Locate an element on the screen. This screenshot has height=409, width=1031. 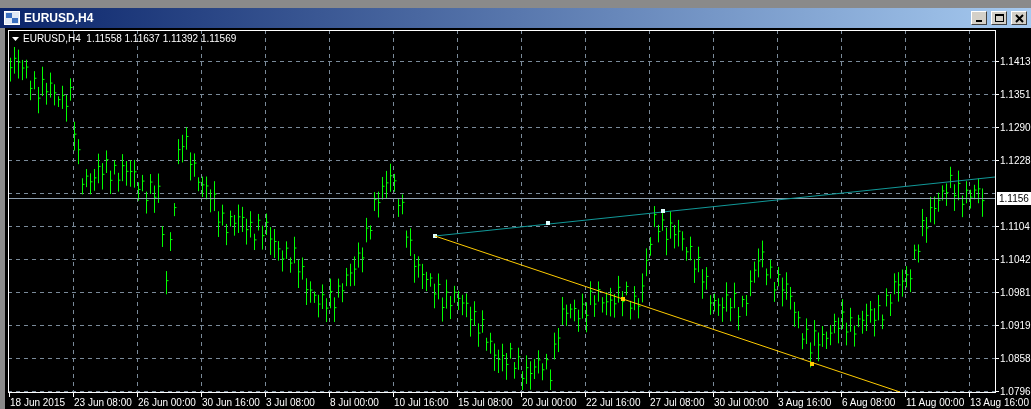
price-axis-label: 1.1413 is located at coordinates (1015, 61).